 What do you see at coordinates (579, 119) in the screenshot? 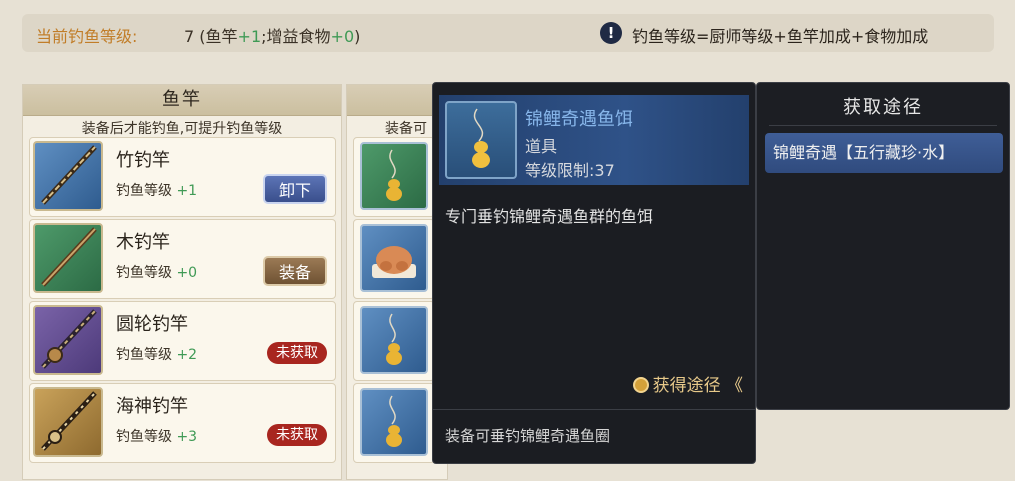
I see `item-name: 锦鲤奇遇鱼饵` at bounding box center [579, 119].